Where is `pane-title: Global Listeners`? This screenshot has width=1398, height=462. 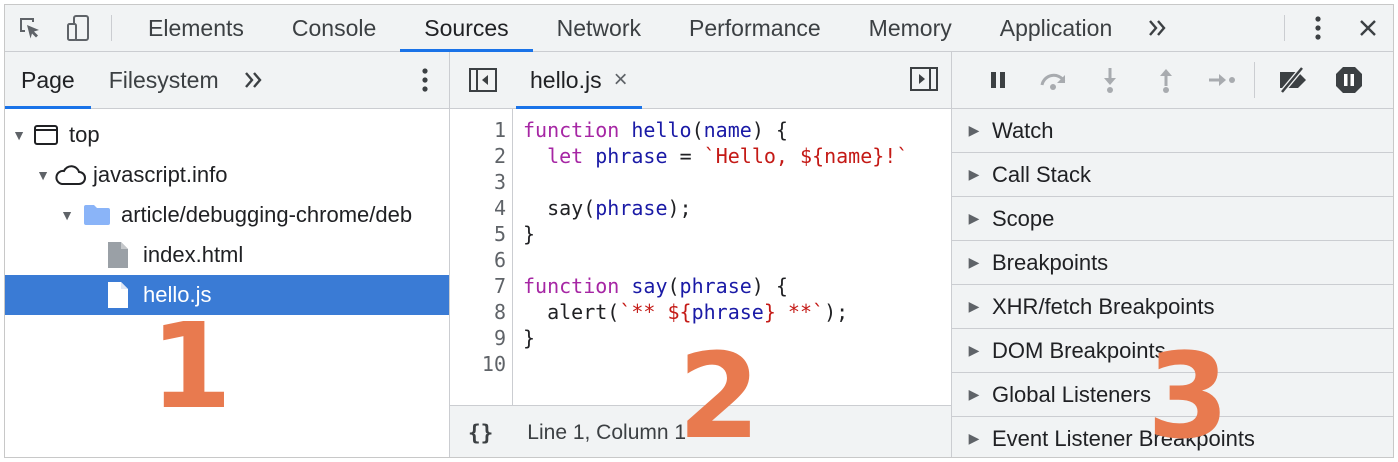 pane-title: Global Listeners is located at coordinates (1071, 394).